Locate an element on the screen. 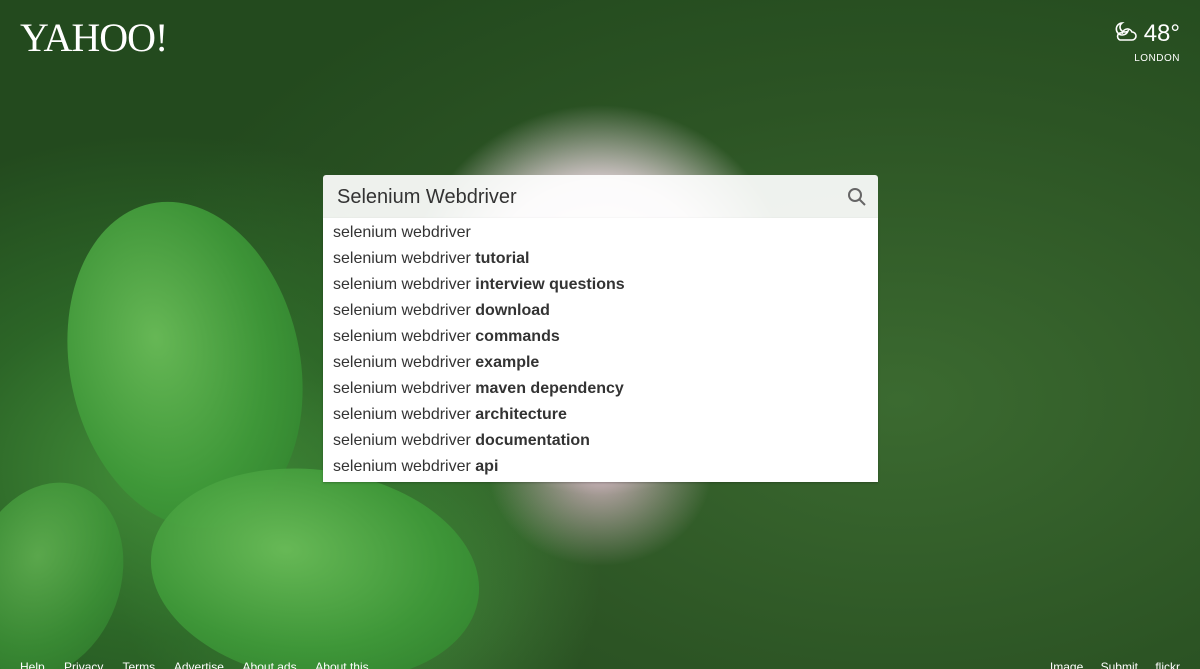  suggestion-completion: commands is located at coordinates (517, 336).